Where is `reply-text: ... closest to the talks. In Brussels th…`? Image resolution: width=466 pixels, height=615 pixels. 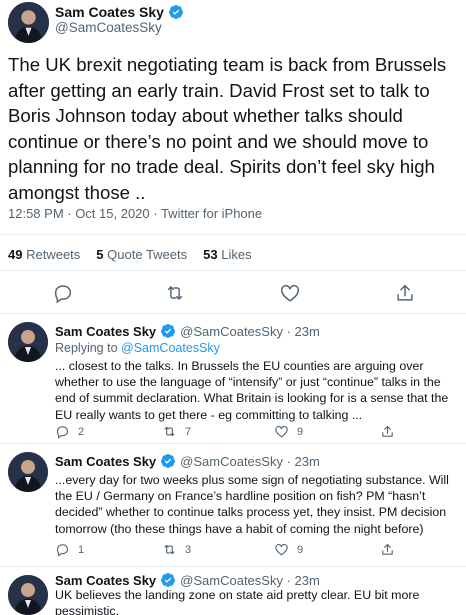 reply-text: ... closest to the talks. In Brussels th… is located at coordinates (252, 390).